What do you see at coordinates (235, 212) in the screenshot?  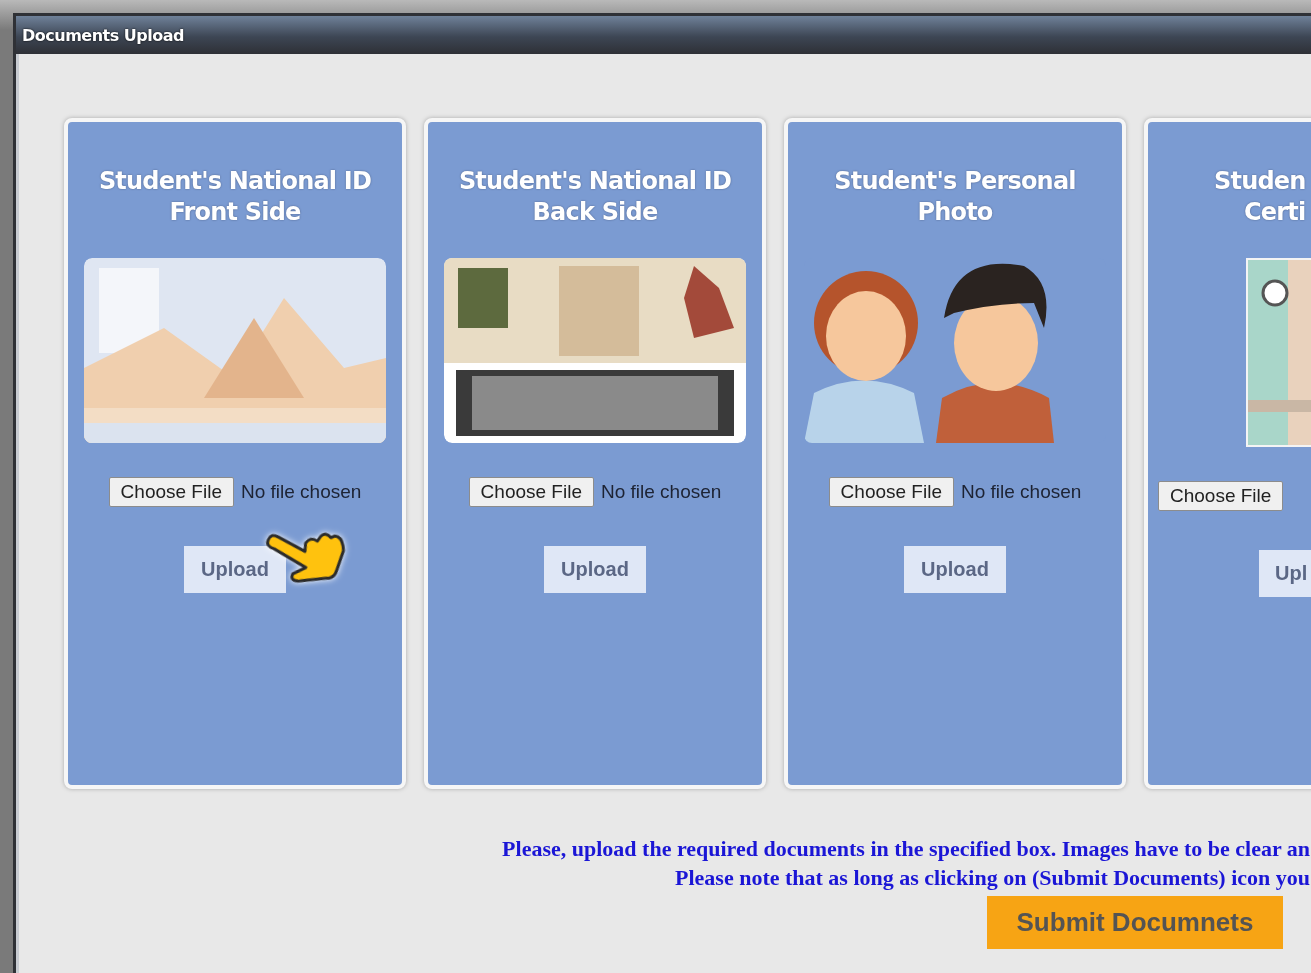 I see `card-title: Front Side` at bounding box center [235, 212].